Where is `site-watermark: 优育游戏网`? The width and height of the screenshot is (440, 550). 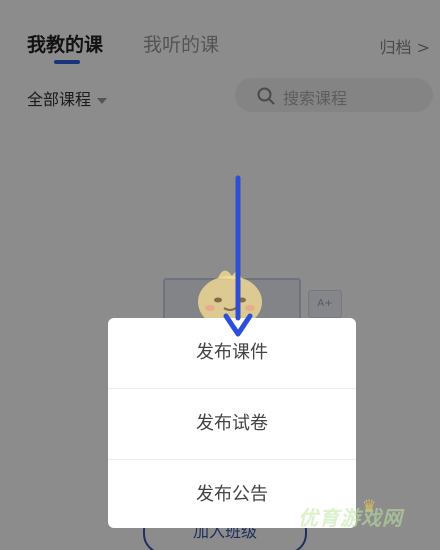 site-watermark: 优育游戏网 is located at coordinates (350, 518).